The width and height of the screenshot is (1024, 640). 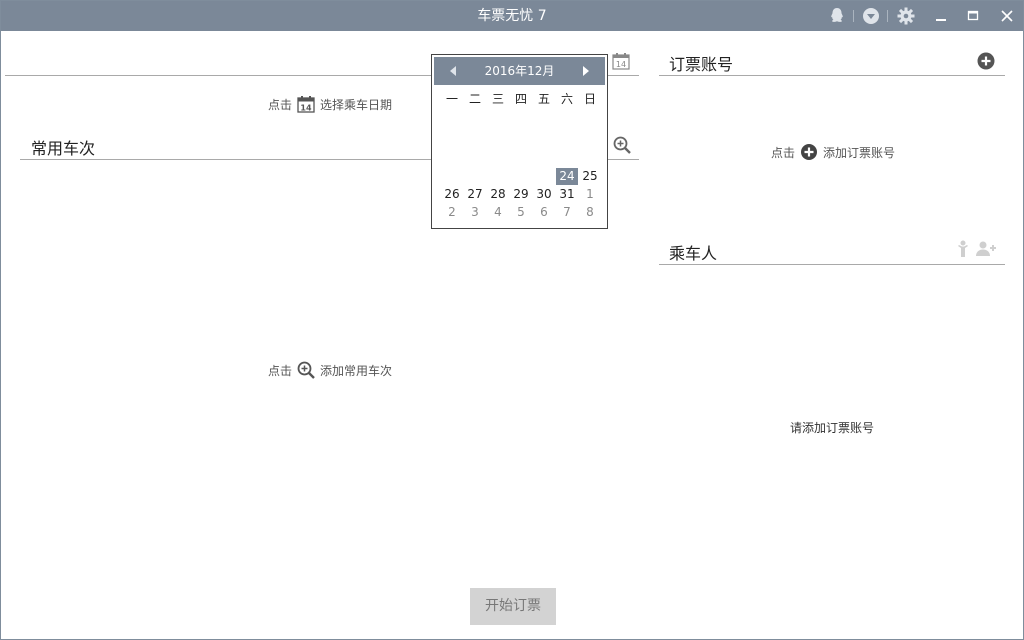 What do you see at coordinates (590, 194) in the screenshot?
I see `calendar-day-next-month: 1` at bounding box center [590, 194].